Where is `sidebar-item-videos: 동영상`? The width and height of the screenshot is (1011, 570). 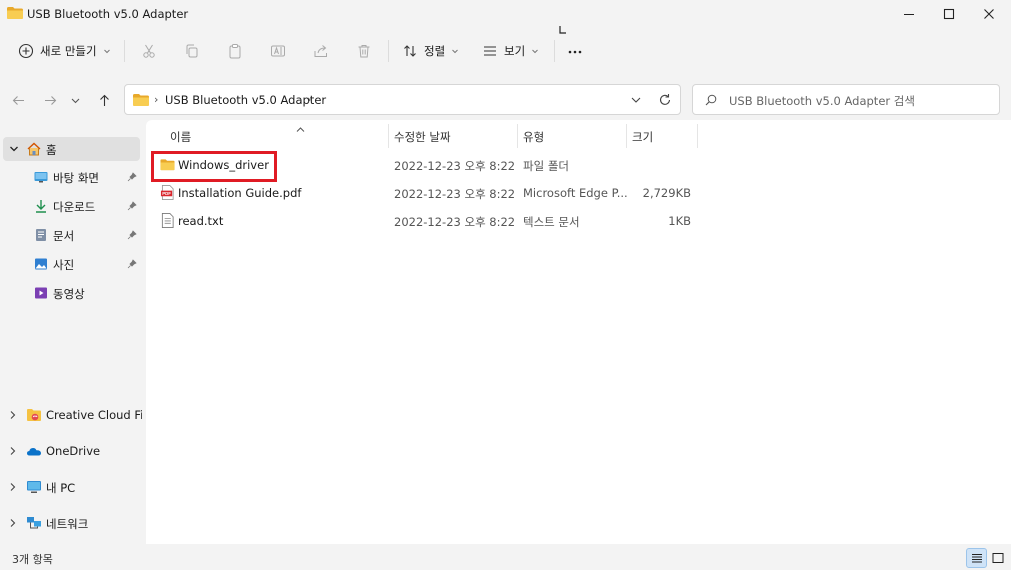
sidebar-item-videos: 동영상 is located at coordinates (71, 293).